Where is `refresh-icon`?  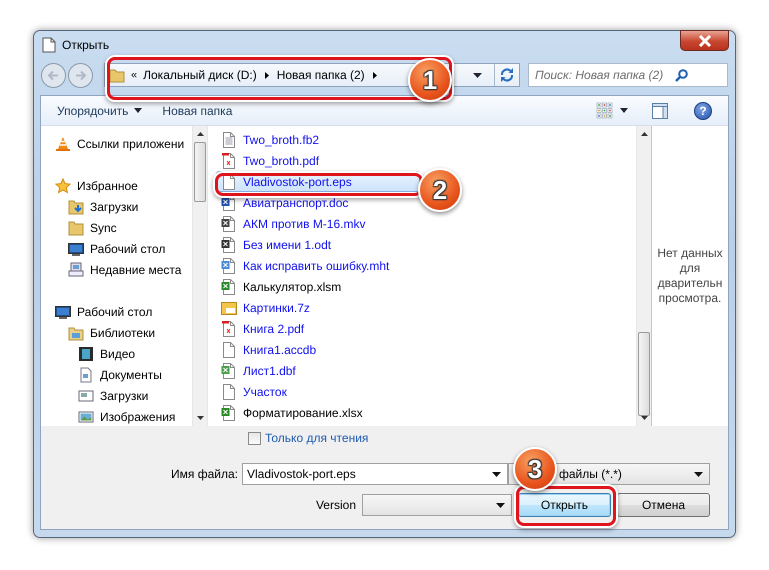 refresh-icon is located at coordinates (507, 75).